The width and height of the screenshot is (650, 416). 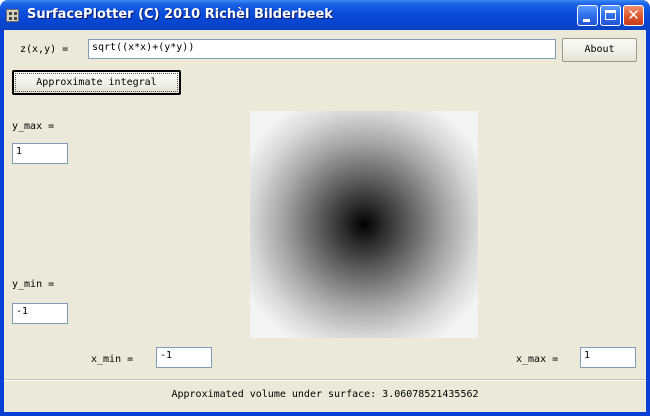 I want to click on formula-label: z(x,y) =, so click(x=44, y=49).